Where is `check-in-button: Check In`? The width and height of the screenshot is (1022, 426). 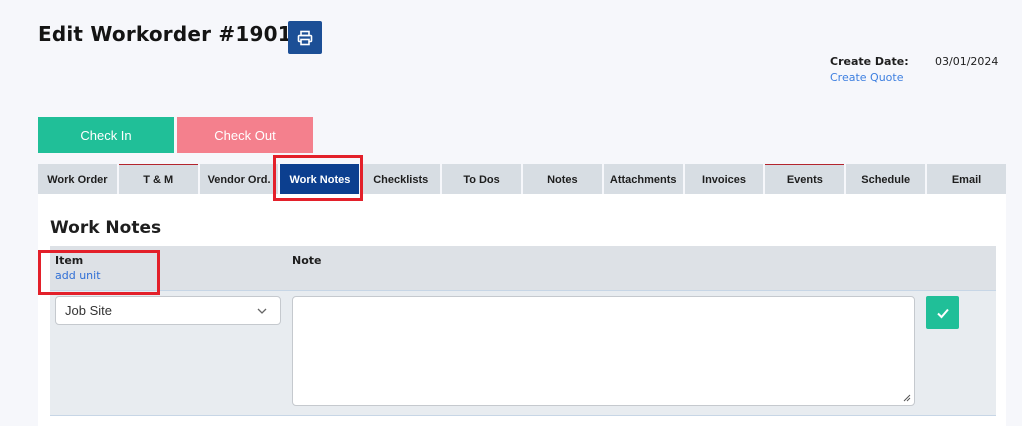 check-in-button: Check In is located at coordinates (106, 135).